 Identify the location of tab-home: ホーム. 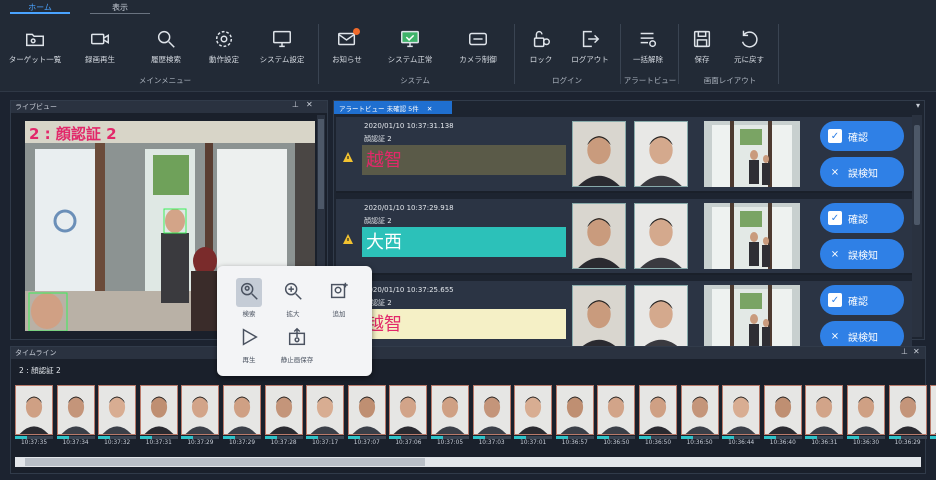
(40, 7).